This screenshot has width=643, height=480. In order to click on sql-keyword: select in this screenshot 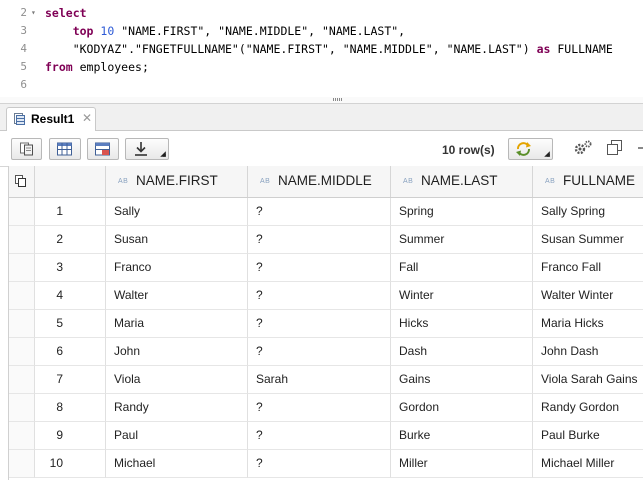, I will do `click(66, 13)`.